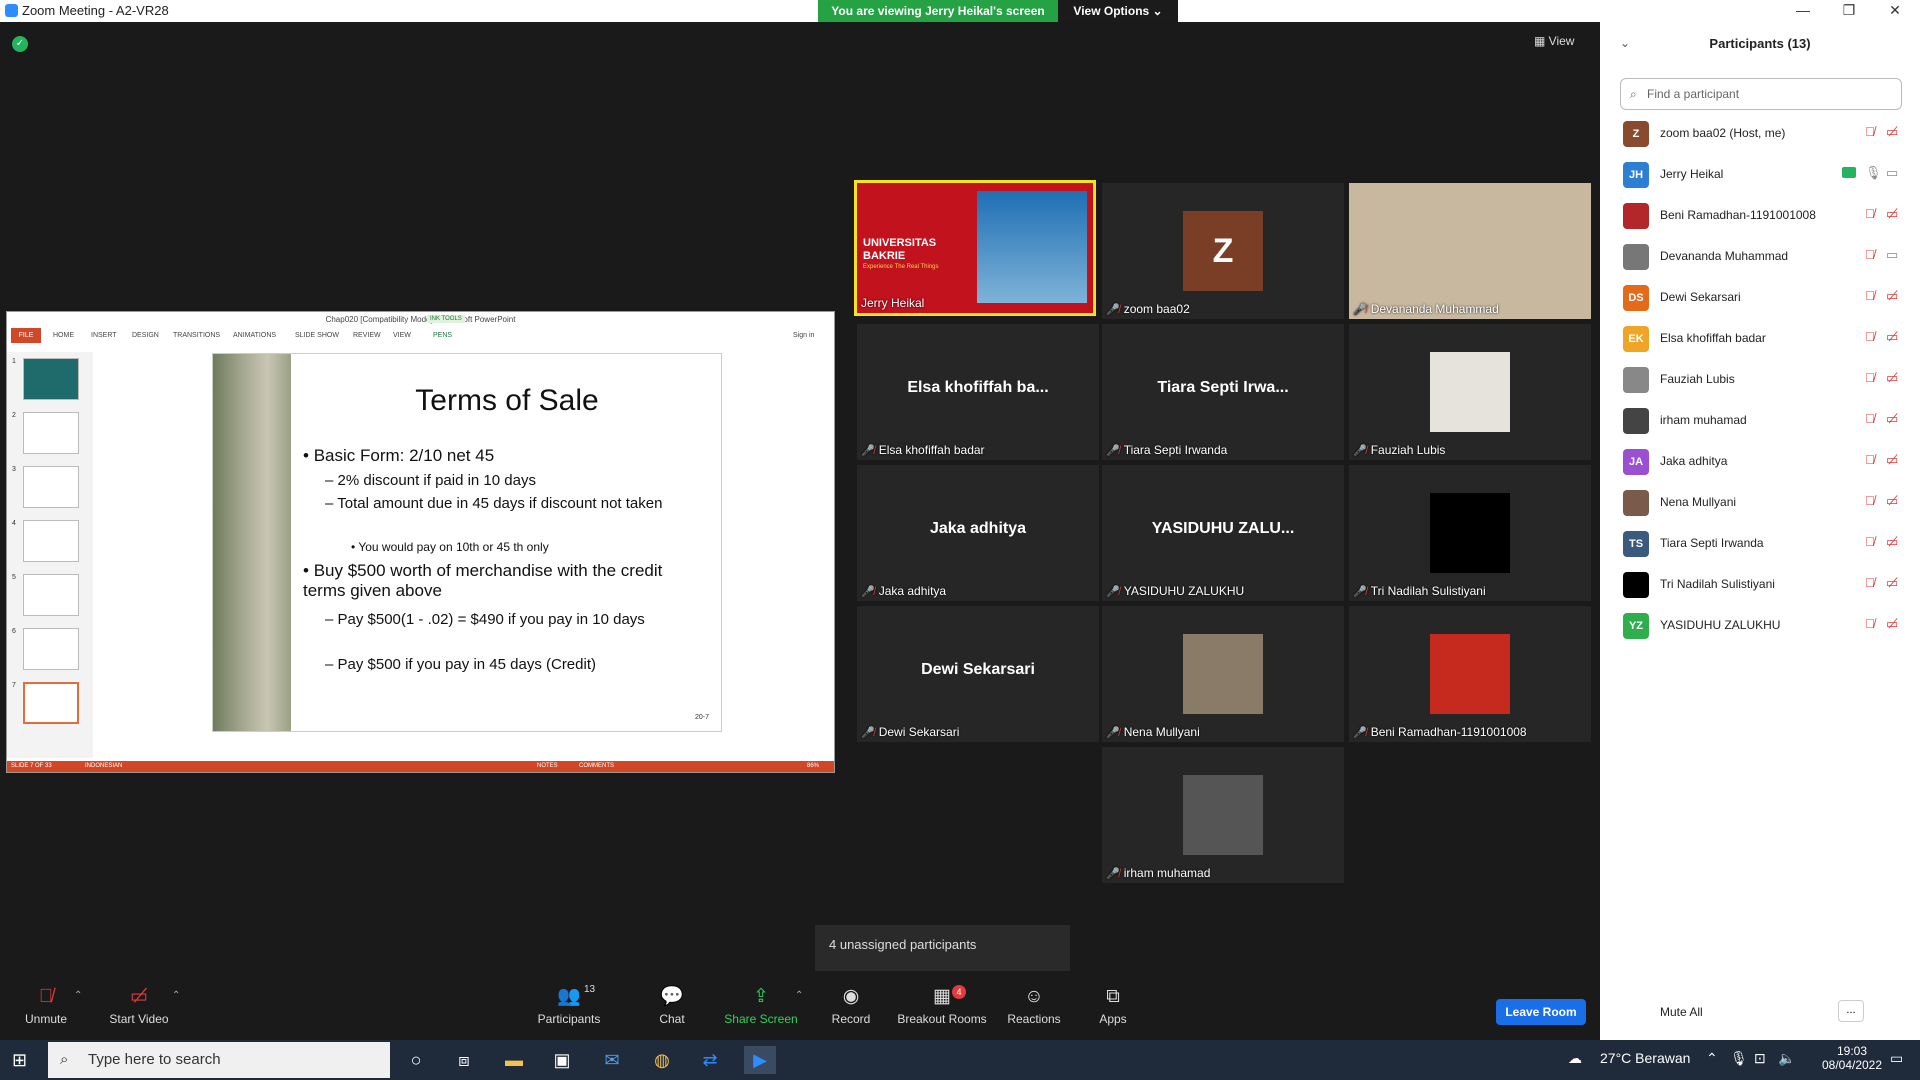  What do you see at coordinates (1470, 392) in the screenshot?
I see `video-tile: 🎤̸ Fauziah Lubis` at bounding box center [1470, 392].